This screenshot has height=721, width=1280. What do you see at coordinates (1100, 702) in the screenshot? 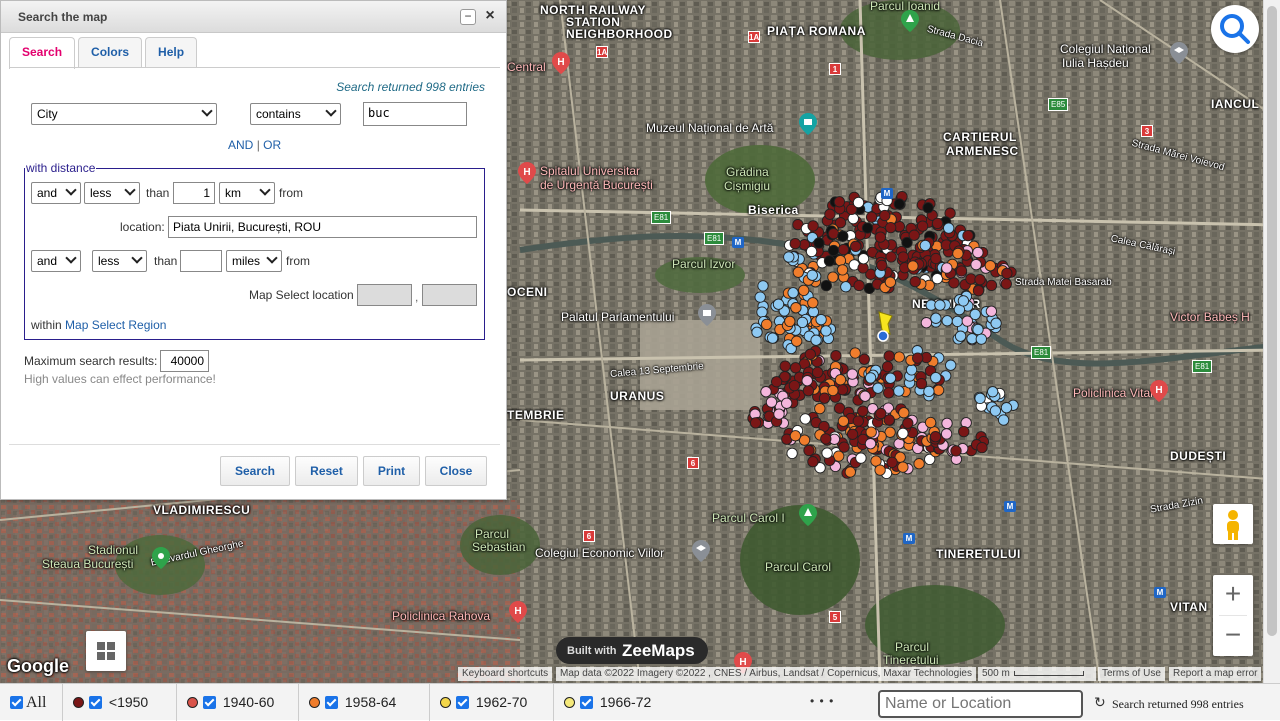
I see `refresh-icon: ↻` at bounding box center [1100, 702].